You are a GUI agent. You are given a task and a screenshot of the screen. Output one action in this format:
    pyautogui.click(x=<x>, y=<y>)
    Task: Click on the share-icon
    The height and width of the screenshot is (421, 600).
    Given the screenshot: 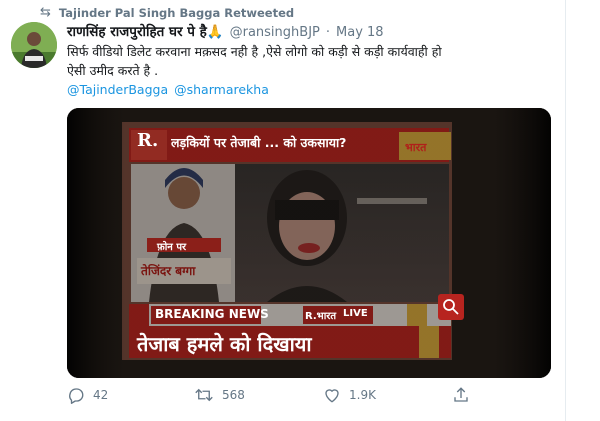 What is the action you would take?
    pyautogui.click(x=461, y=394)
    